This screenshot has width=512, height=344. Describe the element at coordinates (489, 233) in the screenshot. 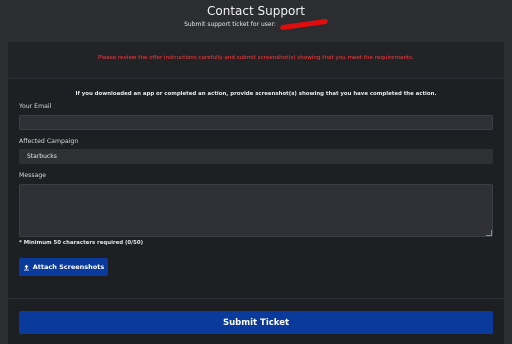

I see `textarea-resize-handle` at that location.